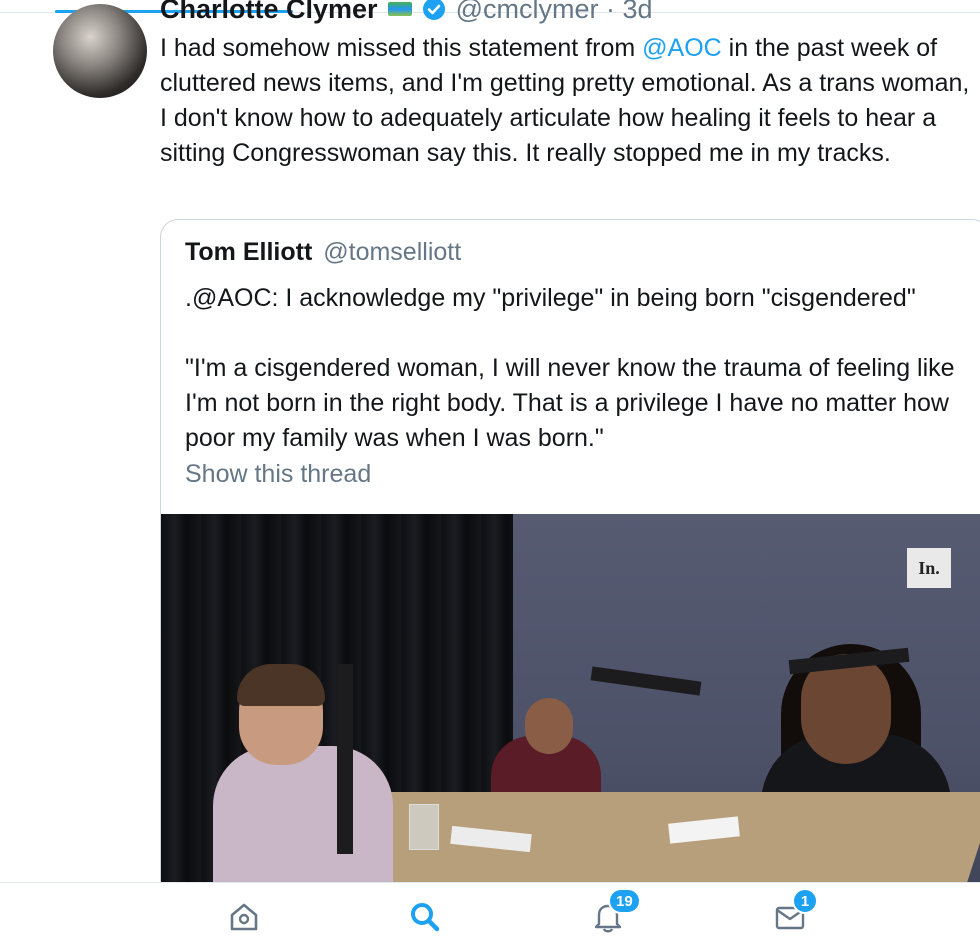  I want to click on microphone-stand-left, so click(345, 759).